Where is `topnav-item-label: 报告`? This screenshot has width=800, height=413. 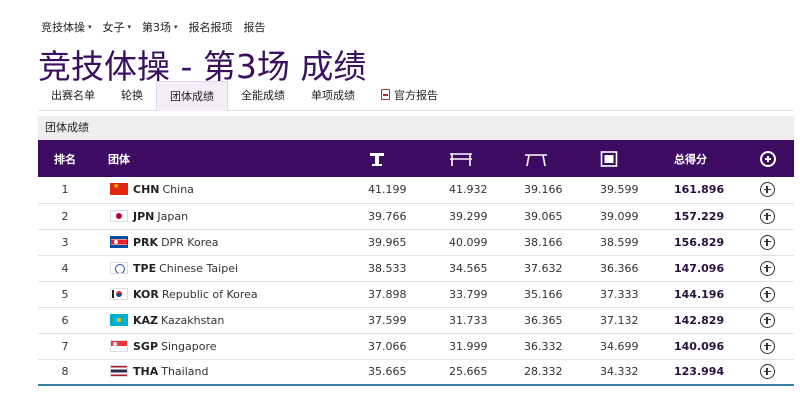 topnav-item-label: 报告 is located at coordinates (254, 27).